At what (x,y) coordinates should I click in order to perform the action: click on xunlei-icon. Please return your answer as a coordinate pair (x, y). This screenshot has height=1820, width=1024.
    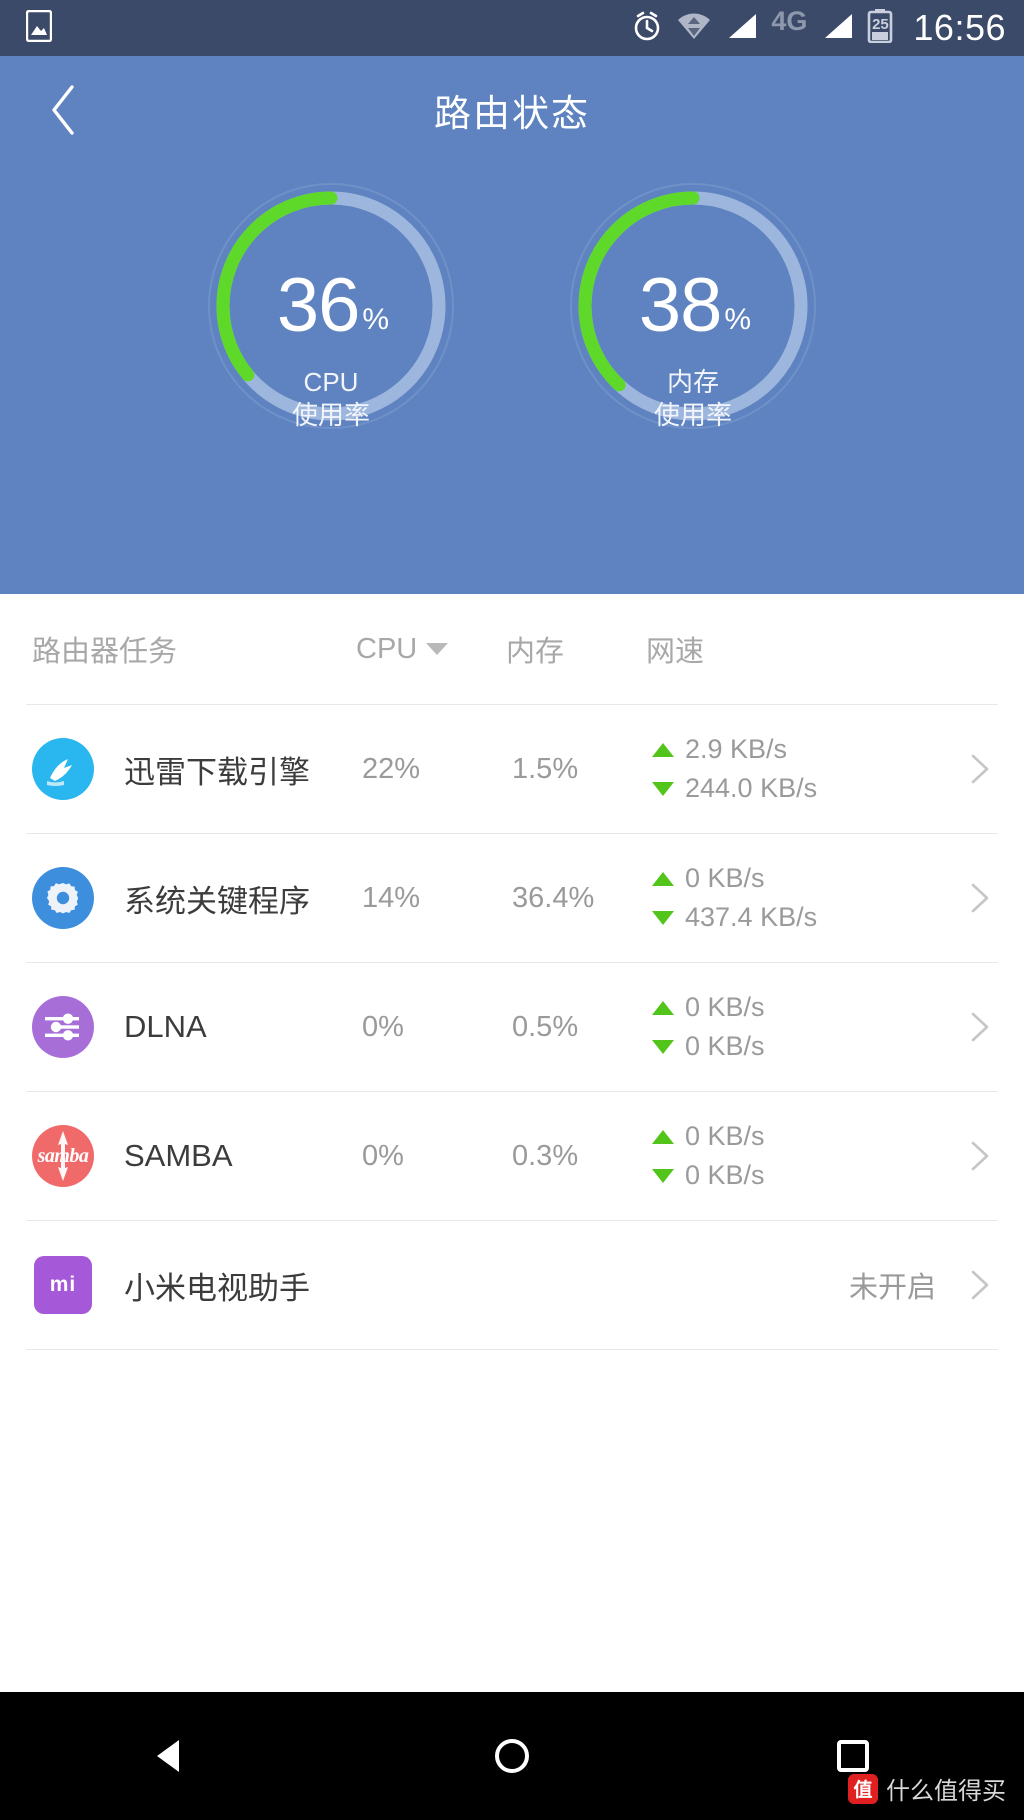
    Looking at the image, I should click on (63, 769).